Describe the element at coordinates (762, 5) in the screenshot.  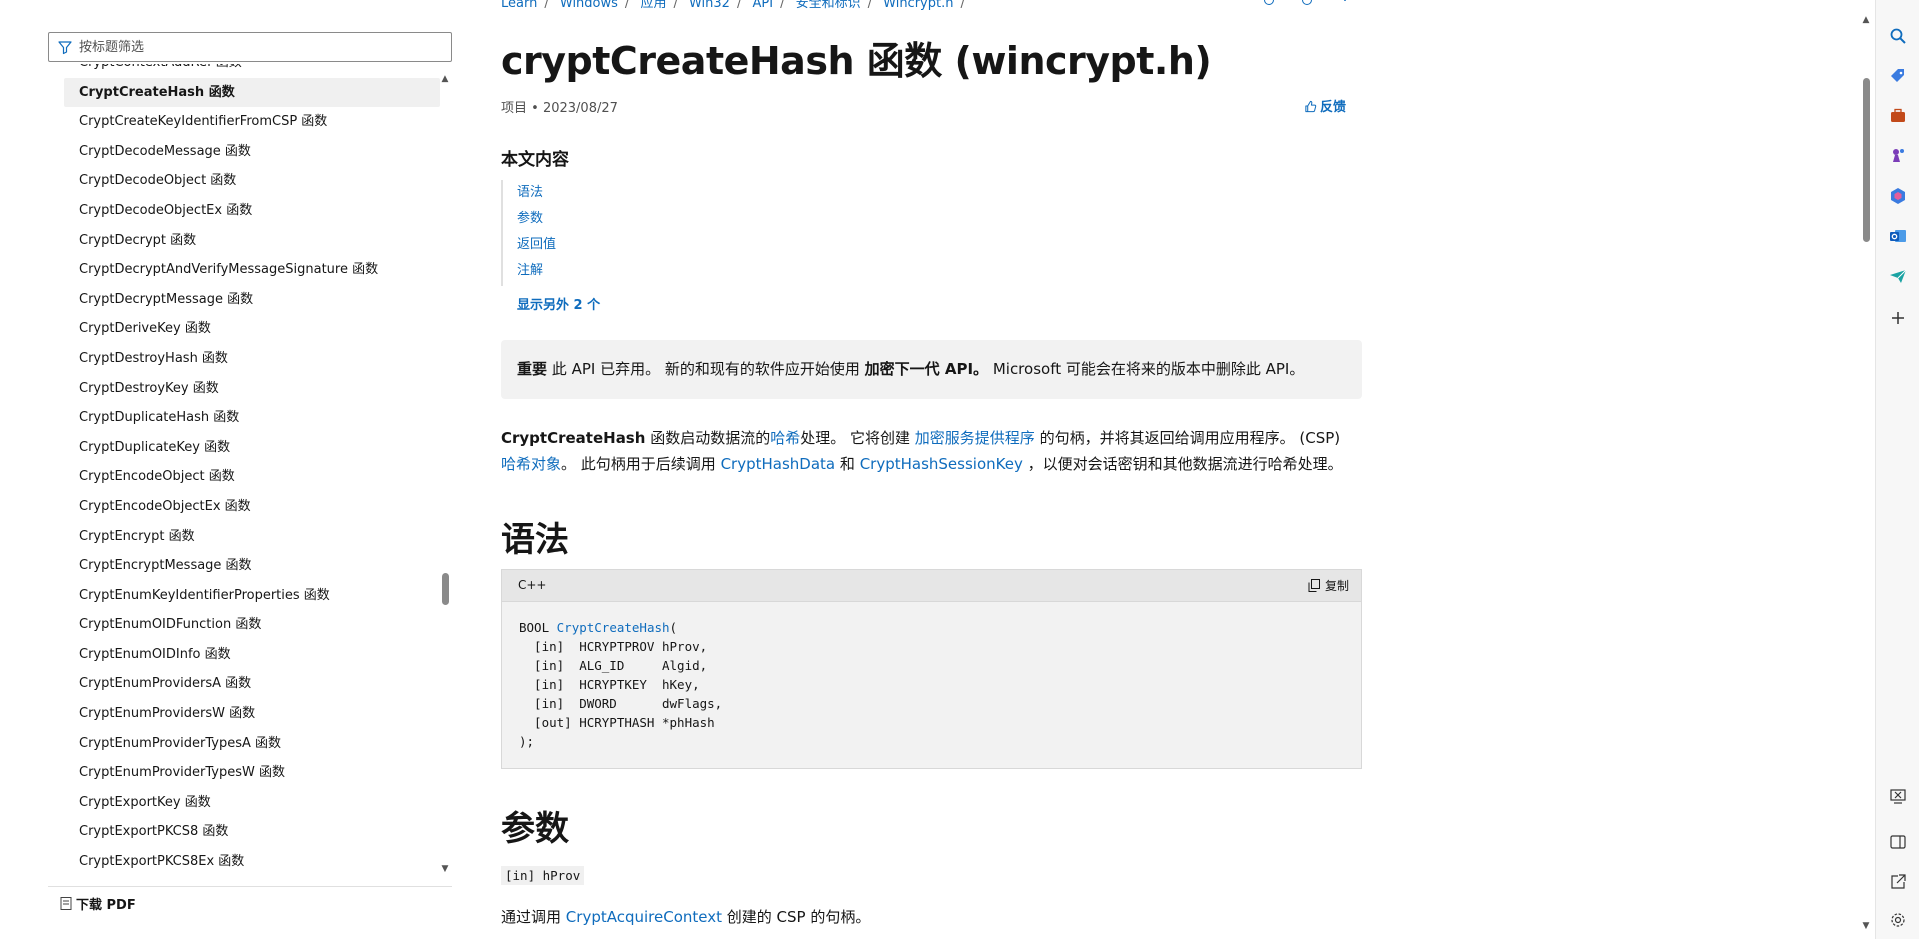
I see `breadcrumb-item: API` at that location.